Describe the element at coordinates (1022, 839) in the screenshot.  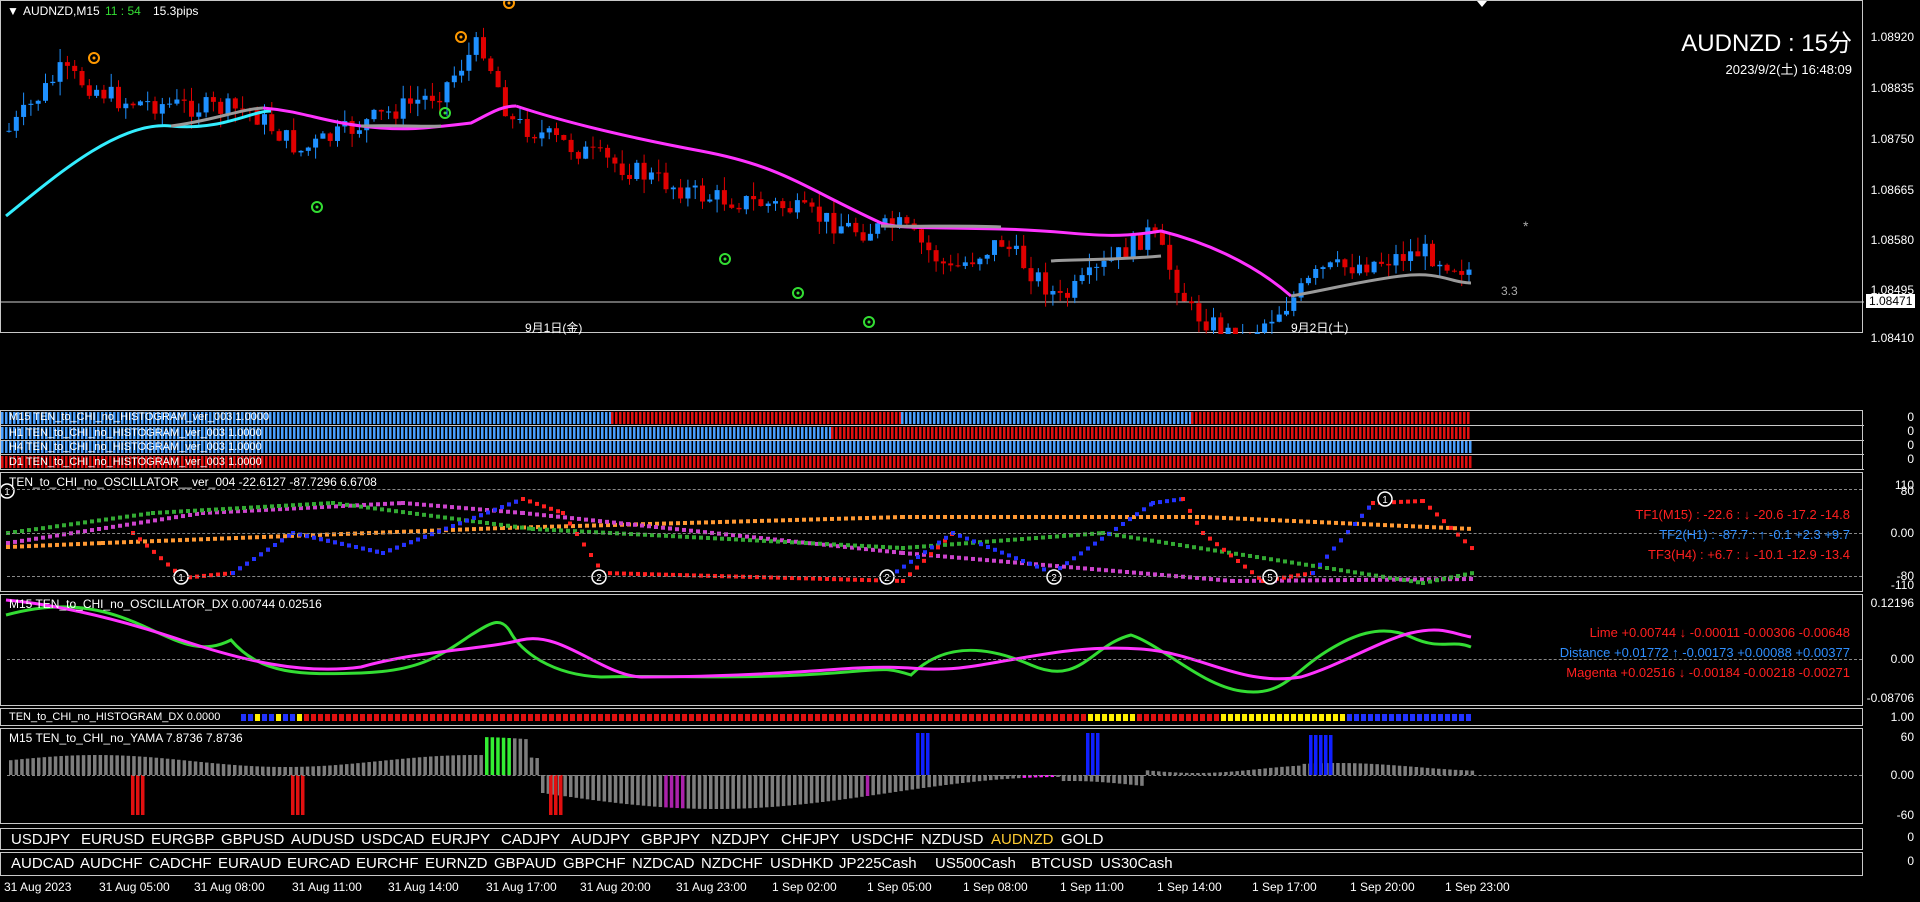
I see `symbol-button-audnzd: AUDNZD` at that location.